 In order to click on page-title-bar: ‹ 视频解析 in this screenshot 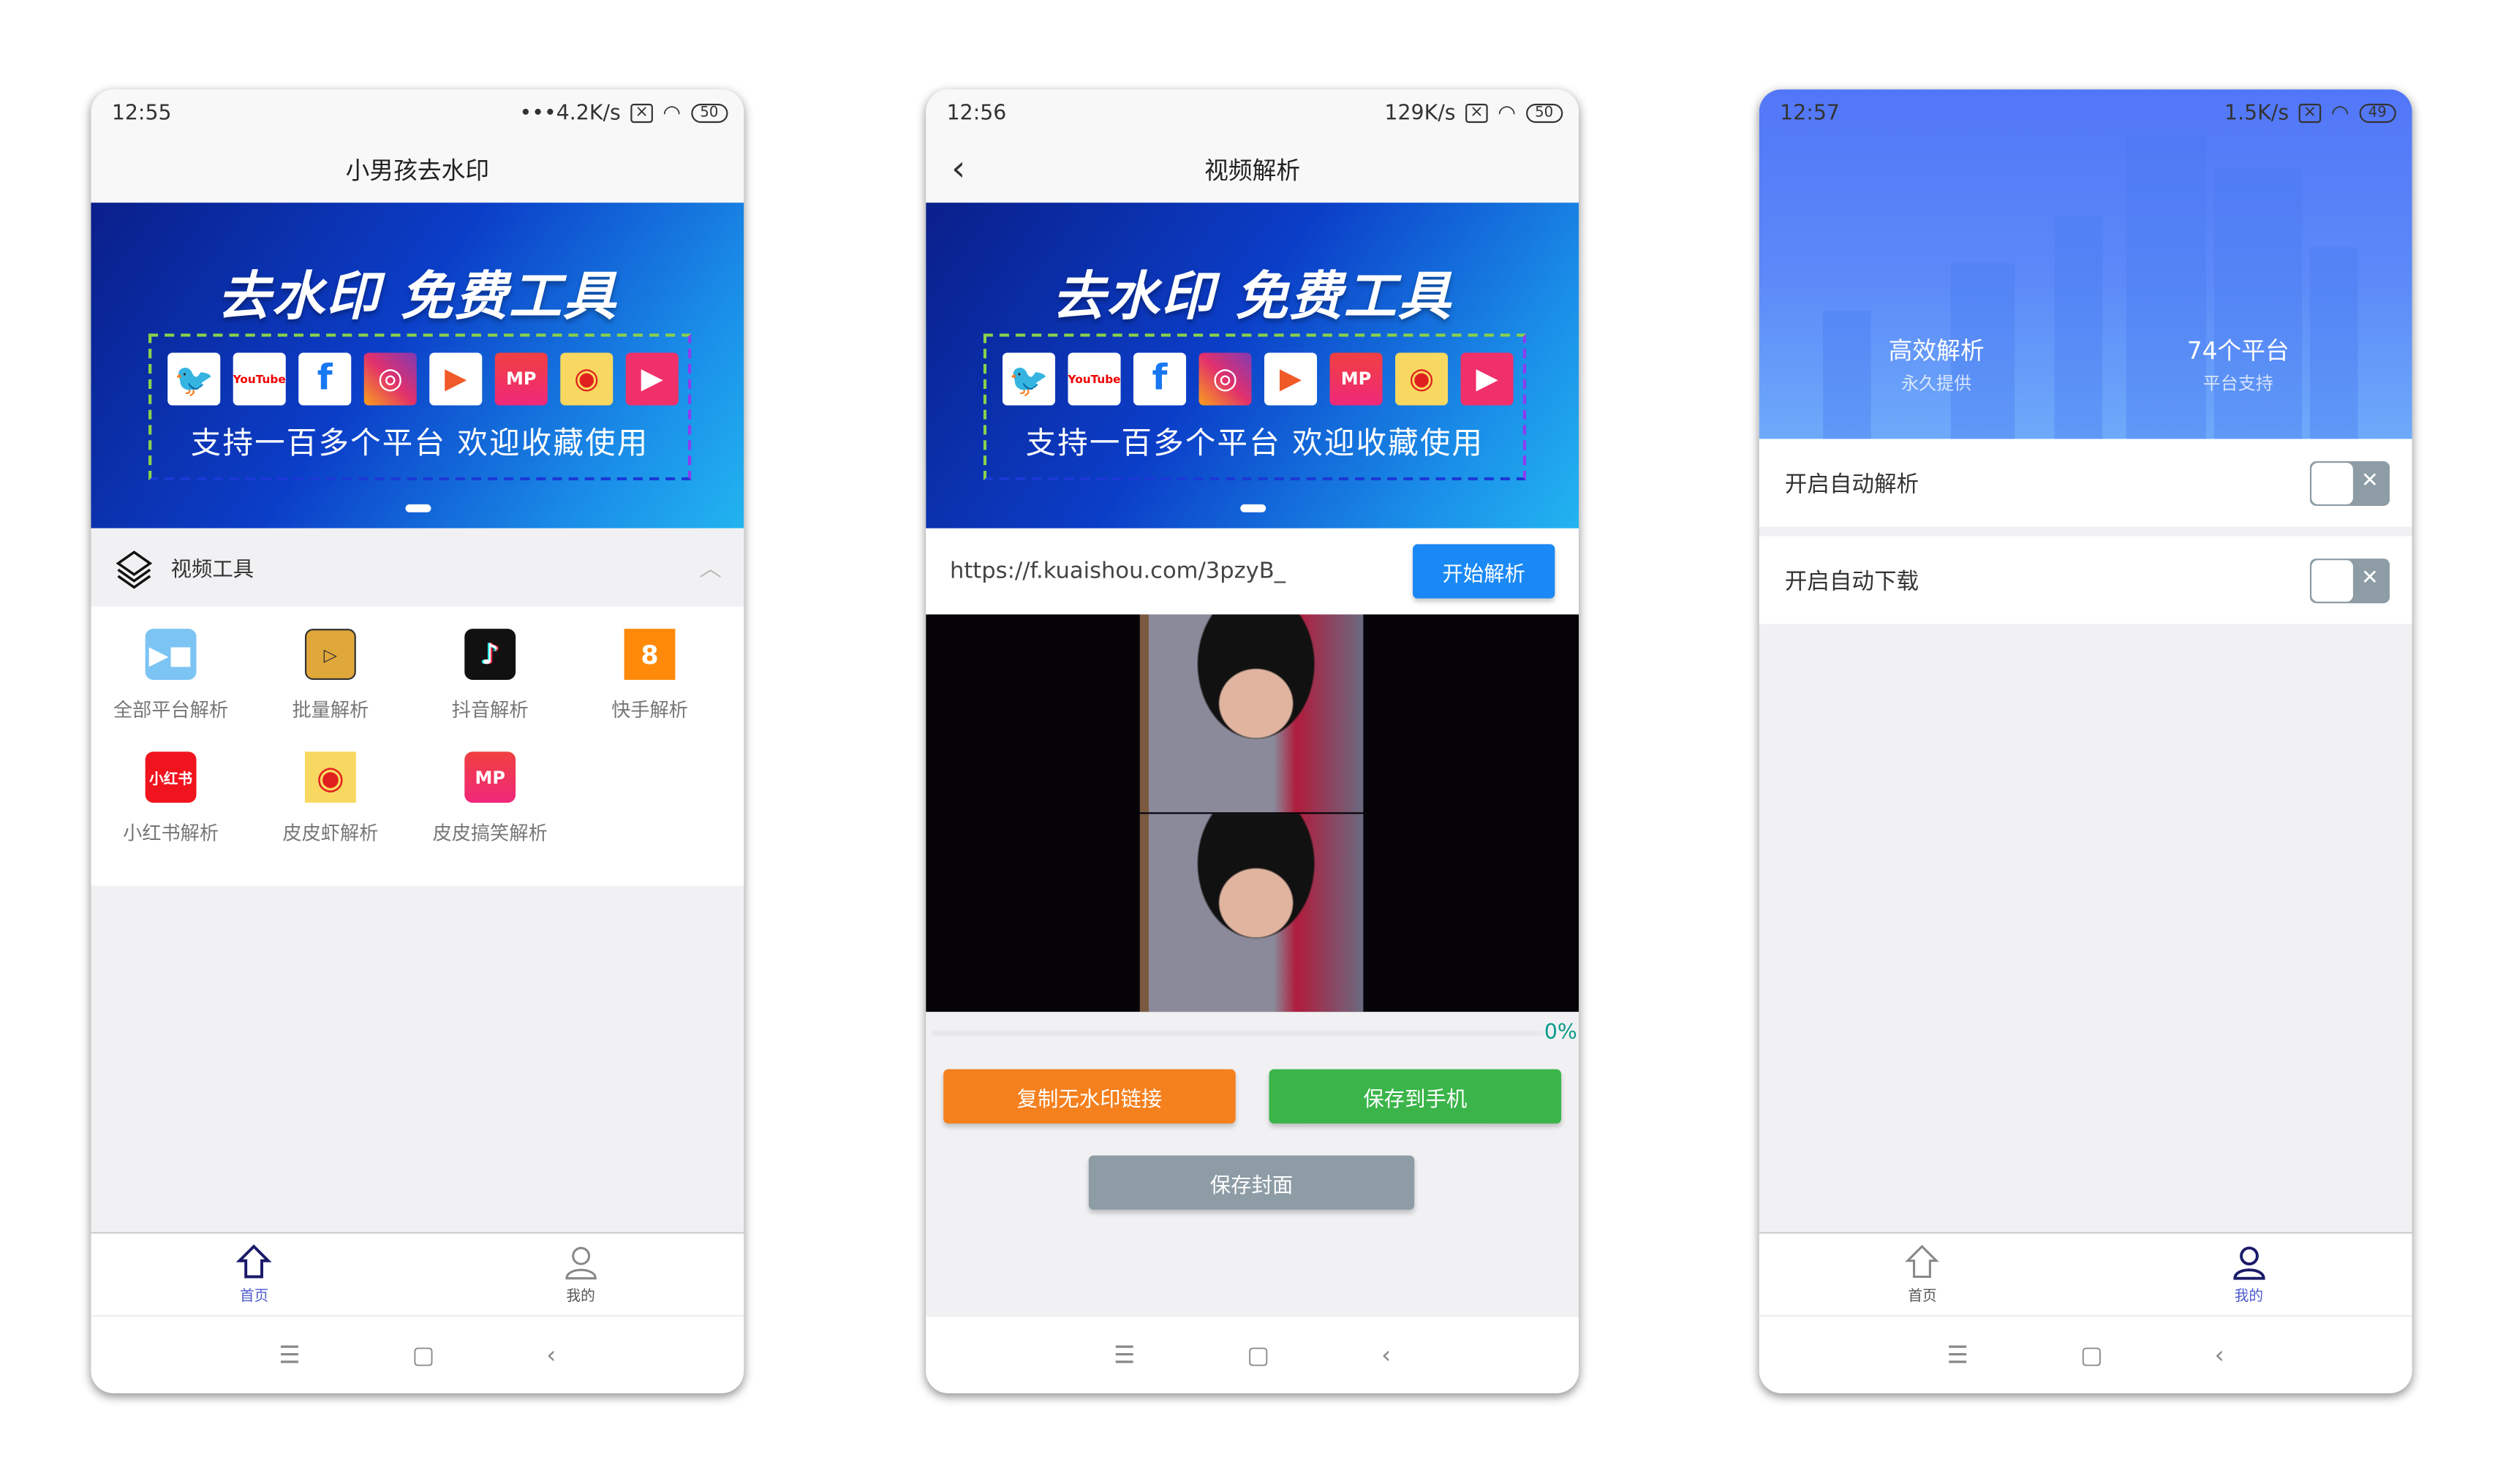, I will do `click(1253, 170)`.